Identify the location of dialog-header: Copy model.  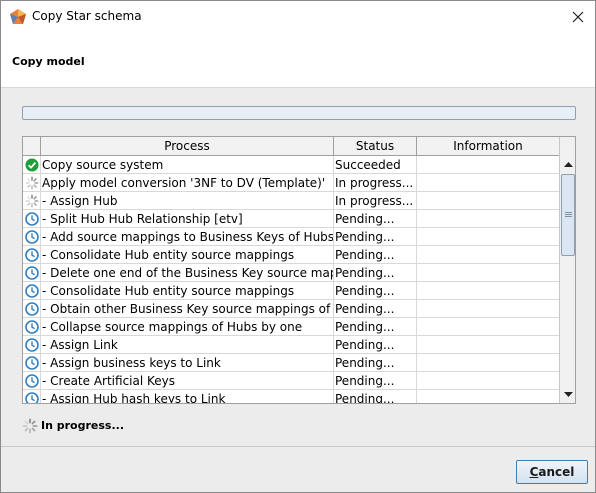
(298, 60).